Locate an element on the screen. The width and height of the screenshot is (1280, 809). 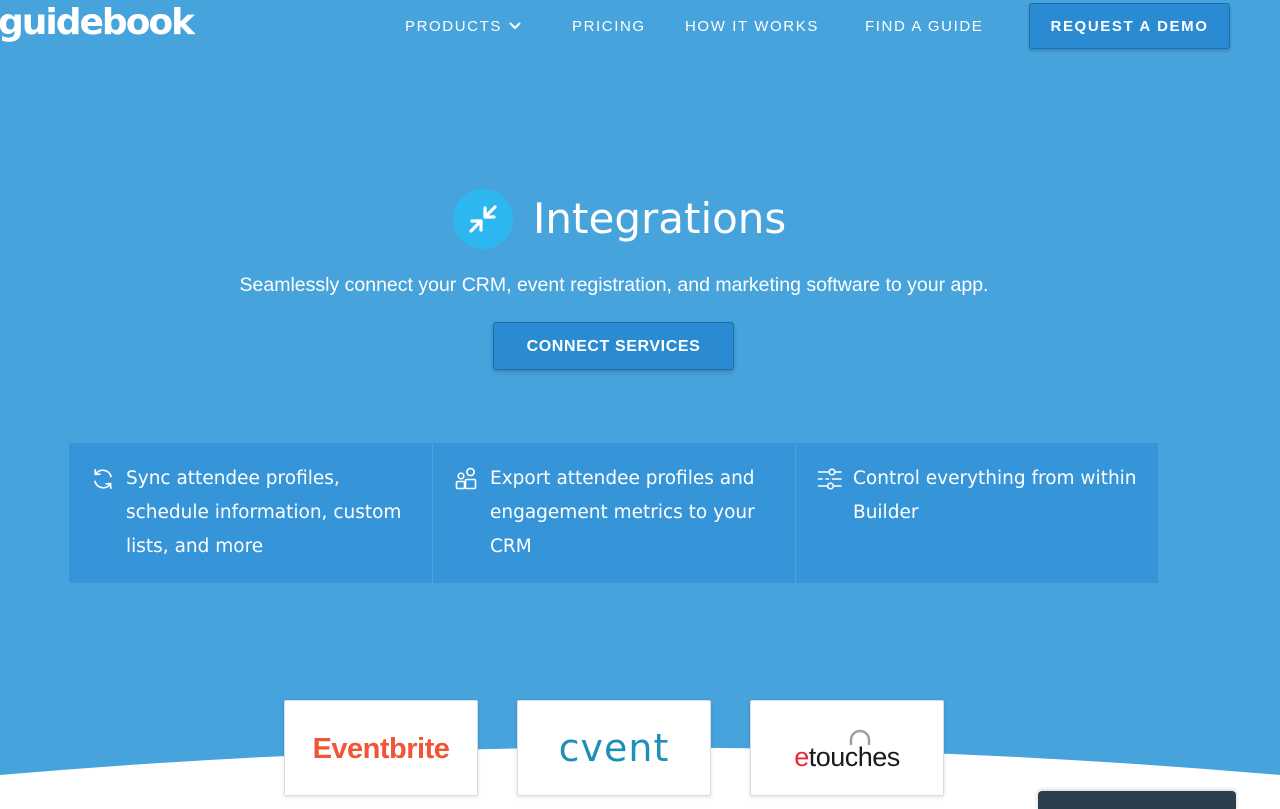
connect-services-button: CONNECT SERVICES is located at coordinates (613, 346).